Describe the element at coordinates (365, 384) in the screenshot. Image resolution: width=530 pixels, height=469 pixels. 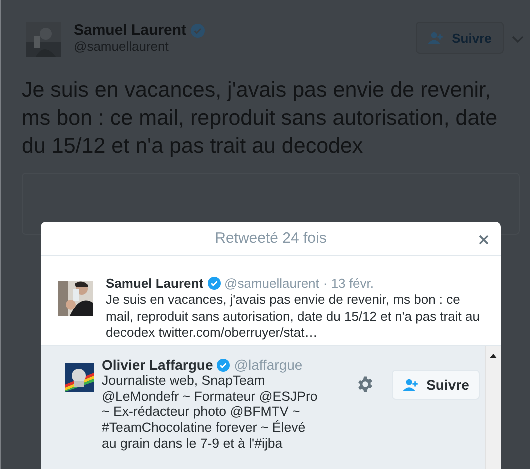
I see `settings-icon` at that location.